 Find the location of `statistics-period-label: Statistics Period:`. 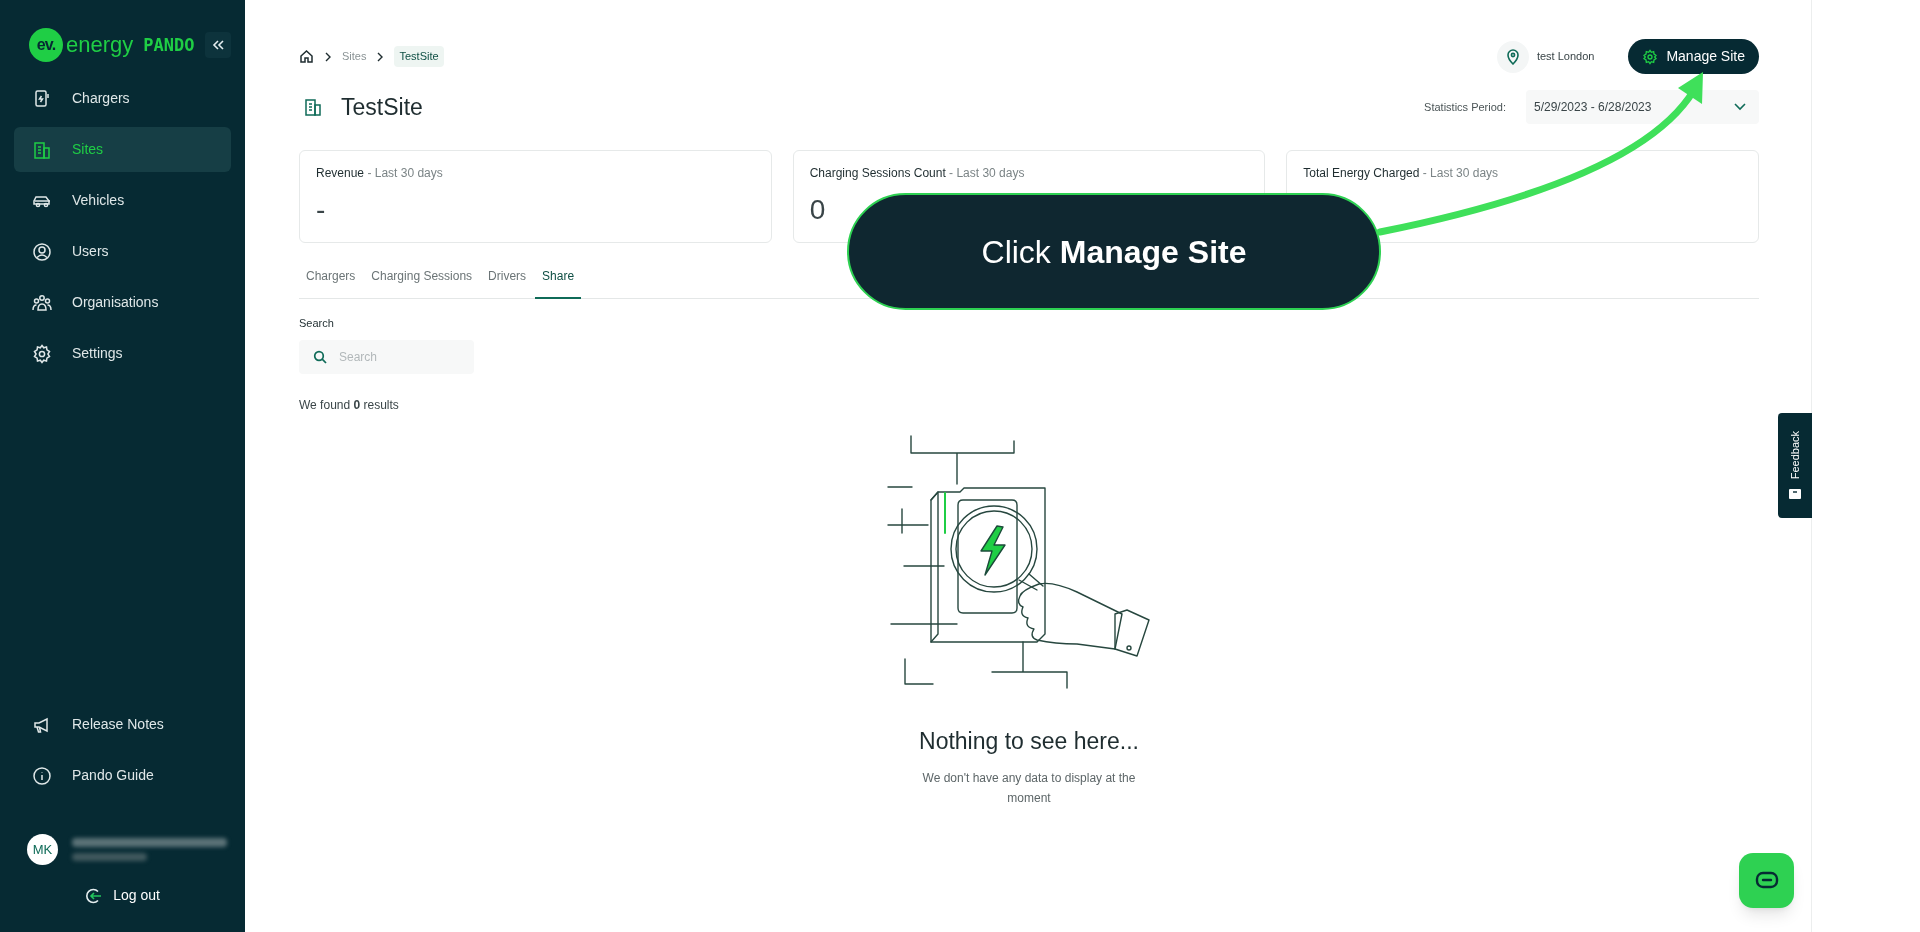

statistics-period-label: Statistics Period: is located at coordinates (1465, 107).